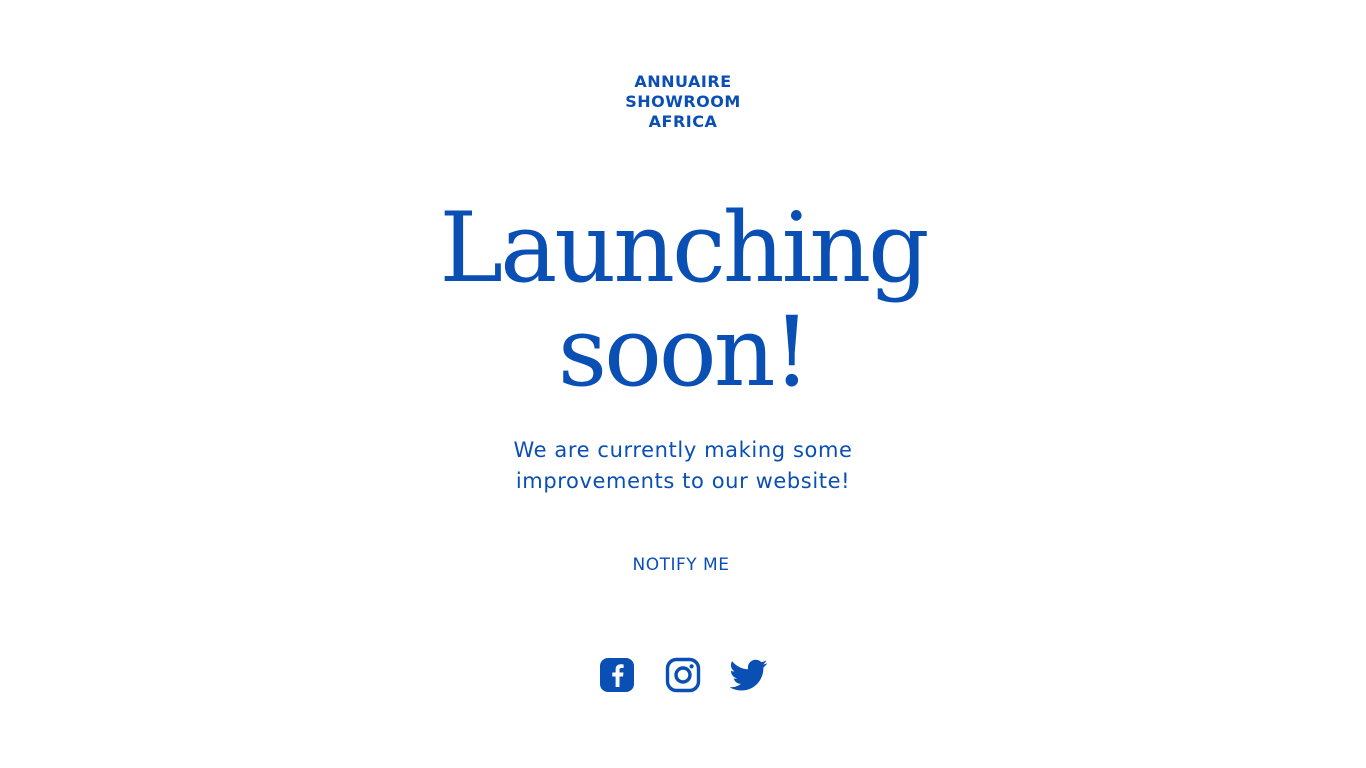  I want to click on instagram-icon, so click(683, 675).